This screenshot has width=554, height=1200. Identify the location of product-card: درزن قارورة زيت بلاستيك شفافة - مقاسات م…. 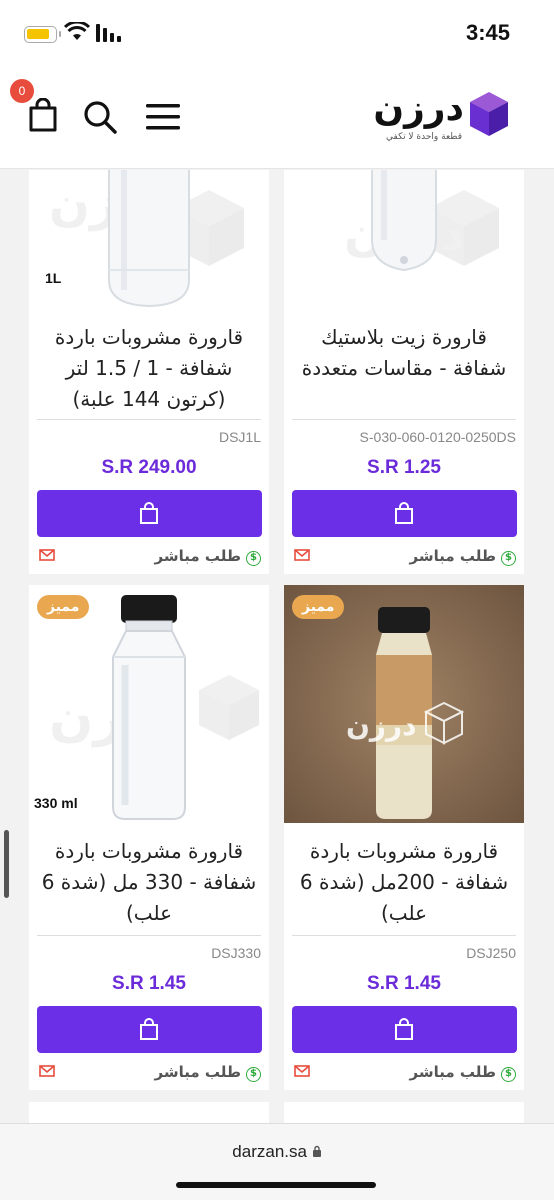
(404, 372).